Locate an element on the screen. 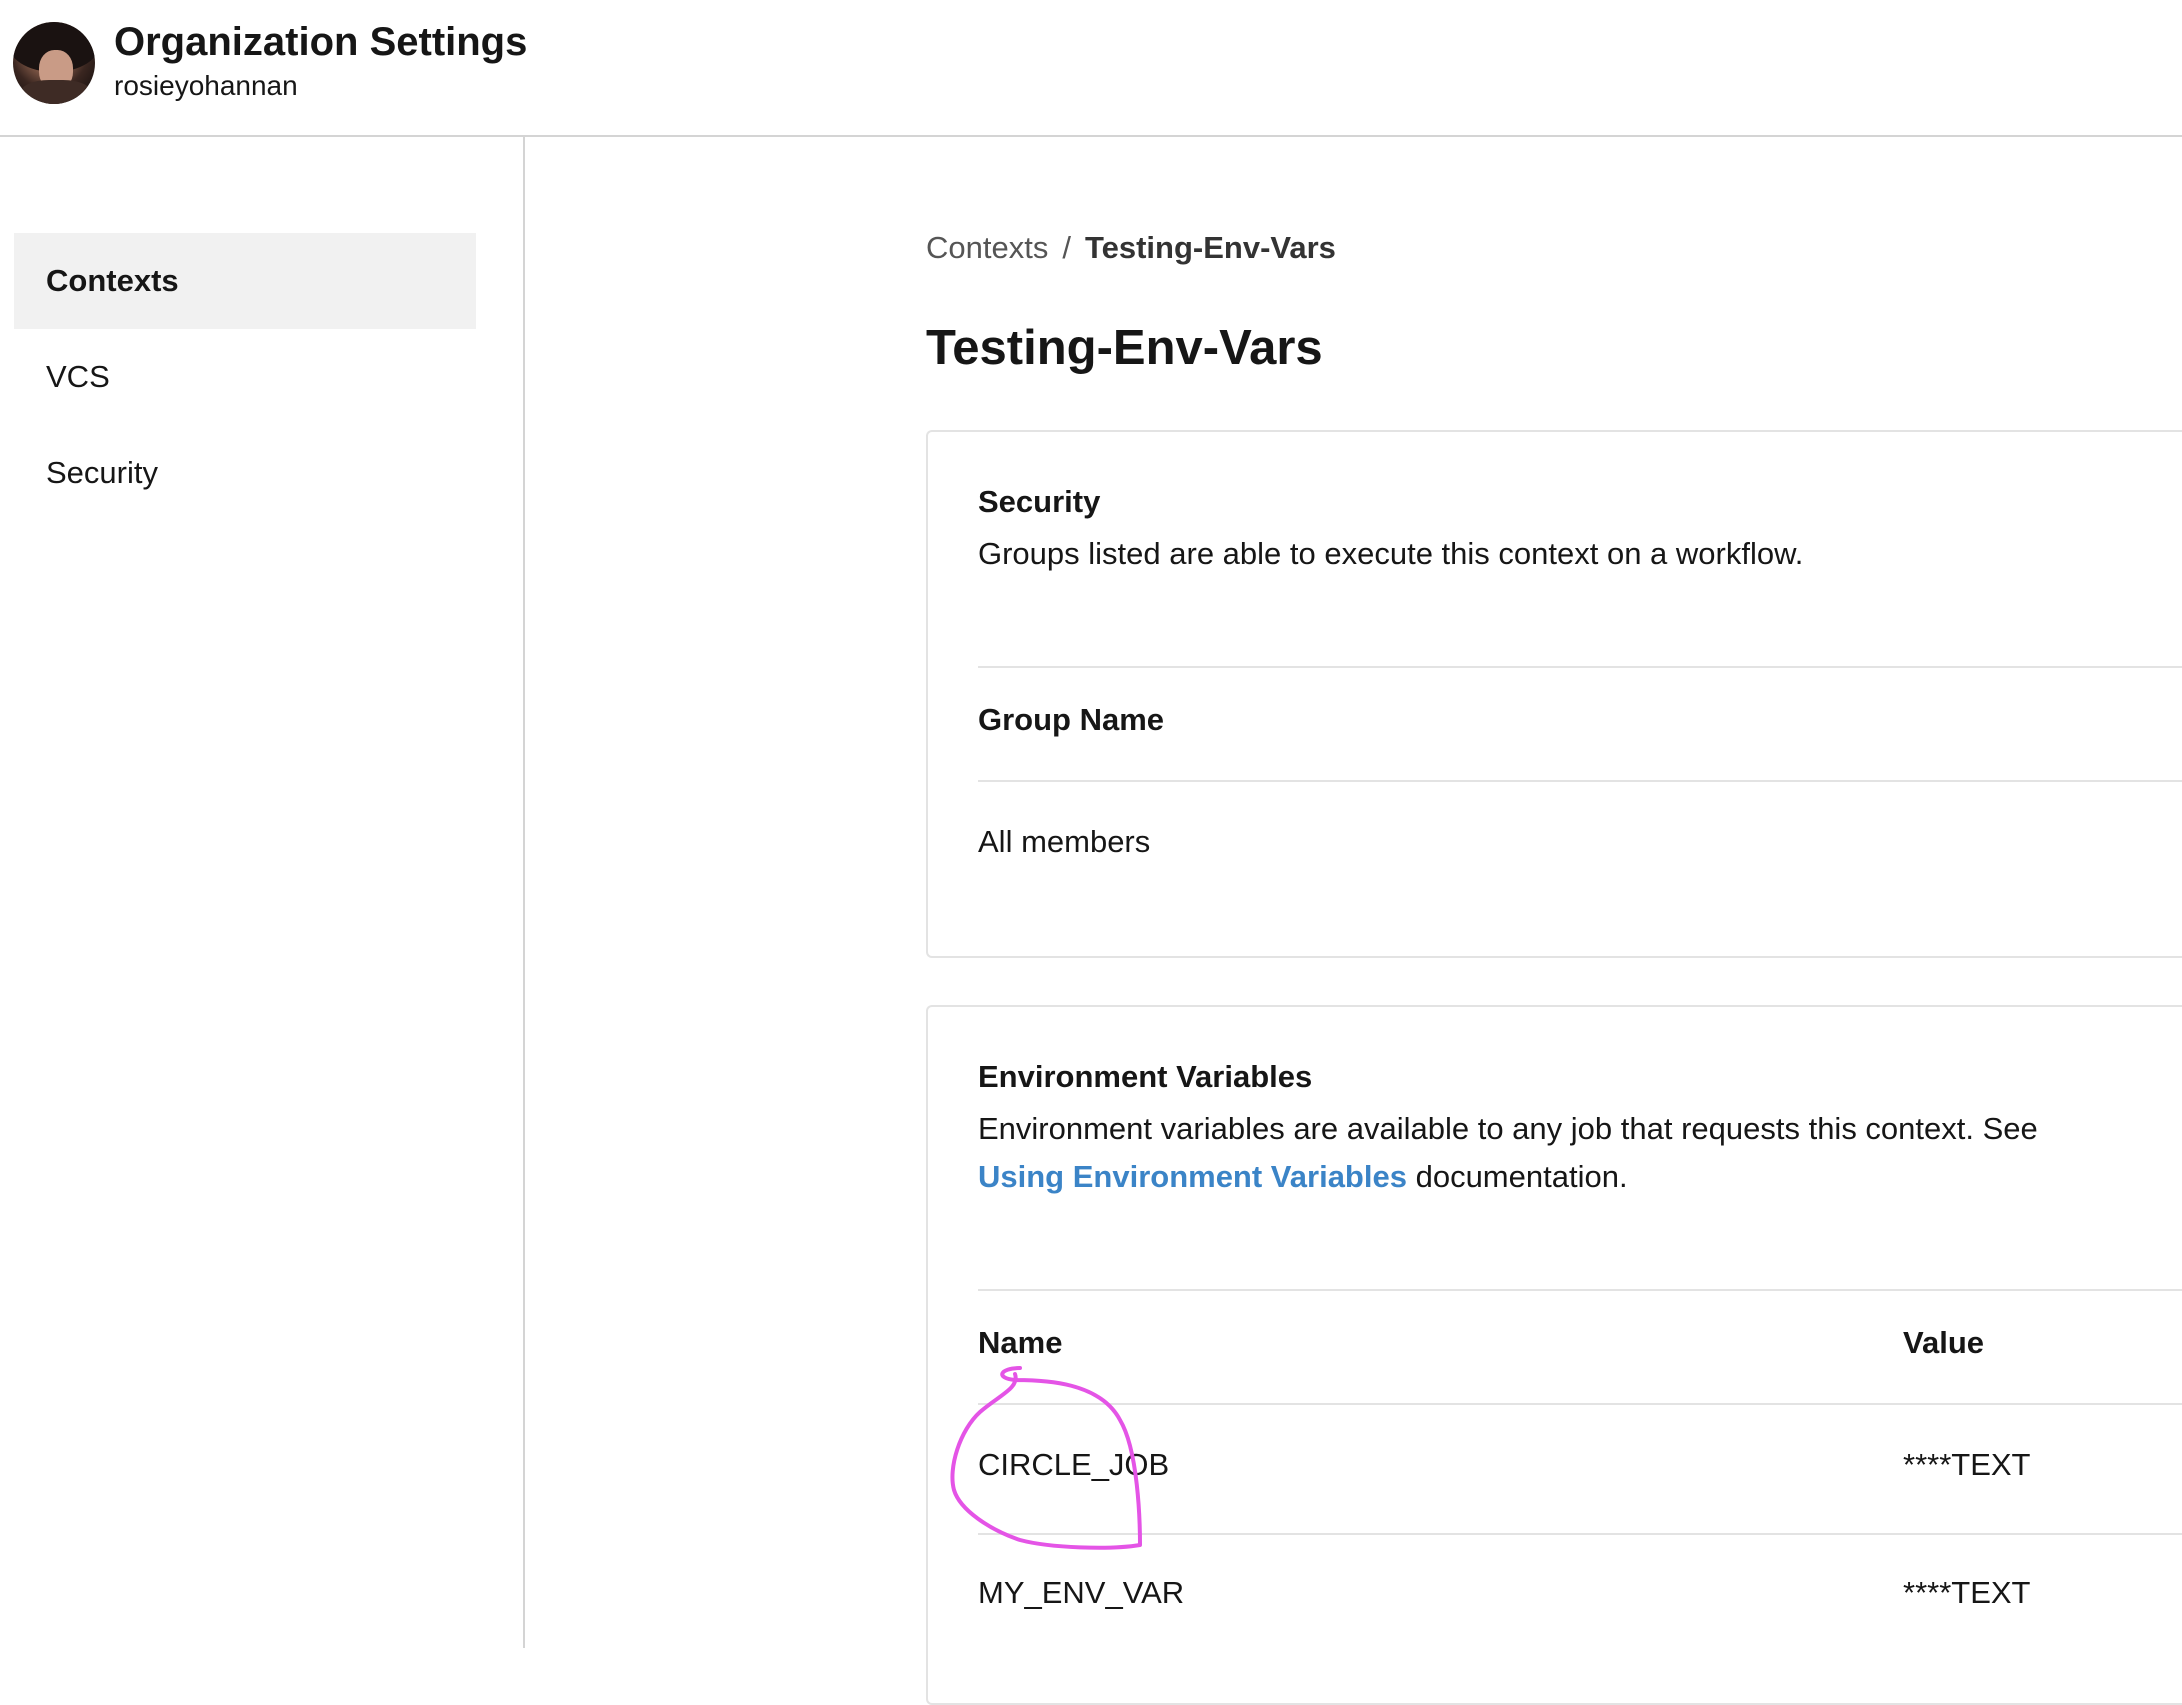 This screenshot has height=1705, width=2182. sidebar-item-vcs: VCS is located at coordinates (245, 377).